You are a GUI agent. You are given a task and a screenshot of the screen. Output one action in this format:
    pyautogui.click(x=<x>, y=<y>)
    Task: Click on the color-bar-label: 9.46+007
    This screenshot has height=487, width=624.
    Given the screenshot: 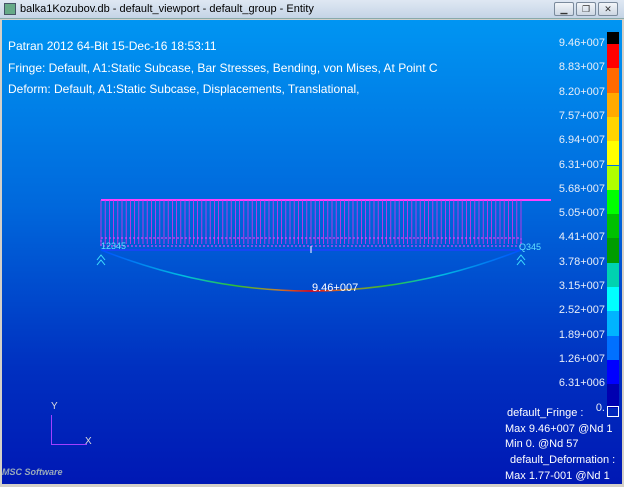 What is the action you would take?
    pyautogui.click(x=581, y=43)
    